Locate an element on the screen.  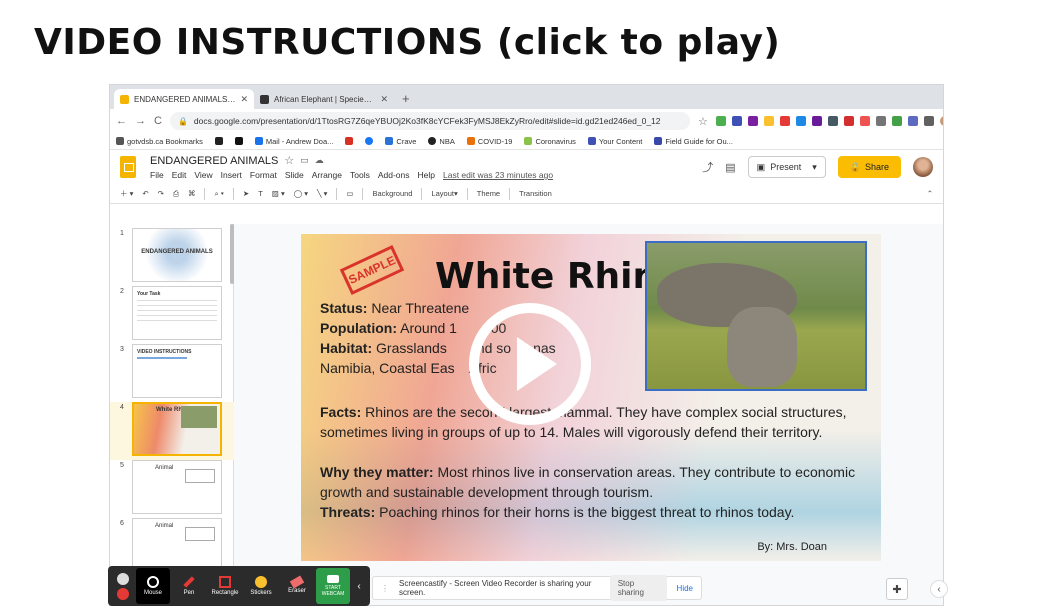
toolbar-drag-handle is located at coordinates (123, 586).